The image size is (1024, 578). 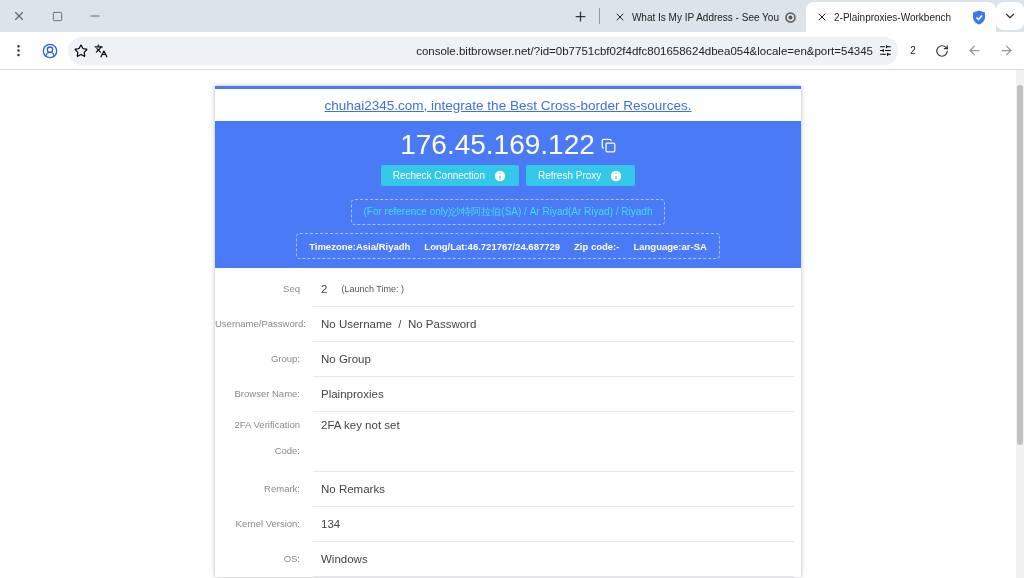 I want to click on field-label: Remark:, so click(x=282, y=489).